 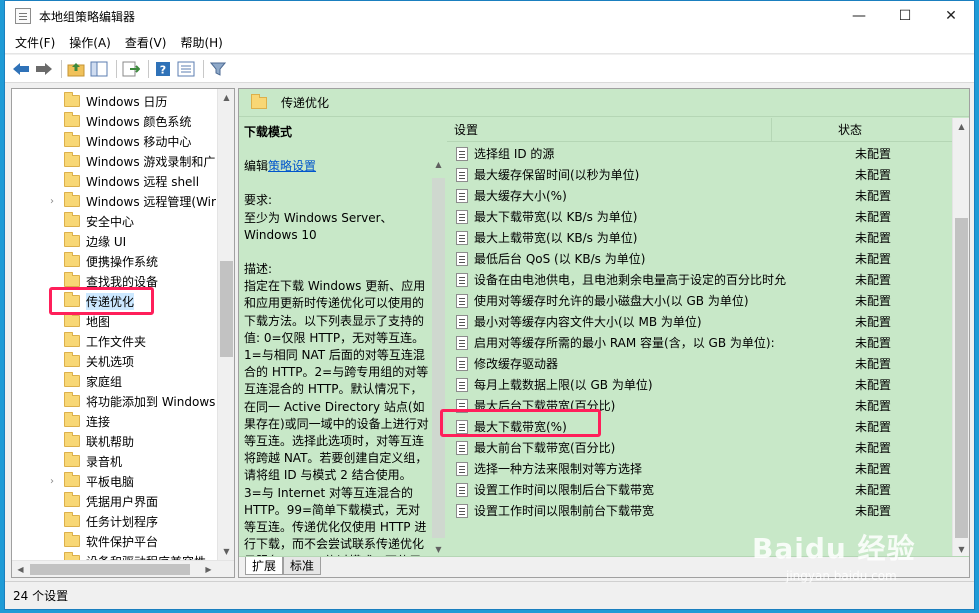 I want to click on properties-button, so click(x=186, y=69).